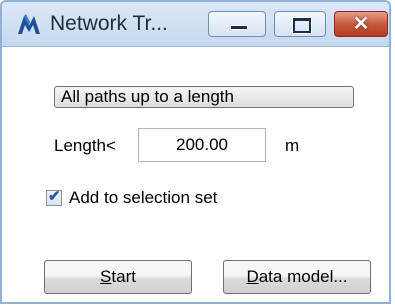  I want to click on data-model-button-accelerator: D, so click(252, 276).